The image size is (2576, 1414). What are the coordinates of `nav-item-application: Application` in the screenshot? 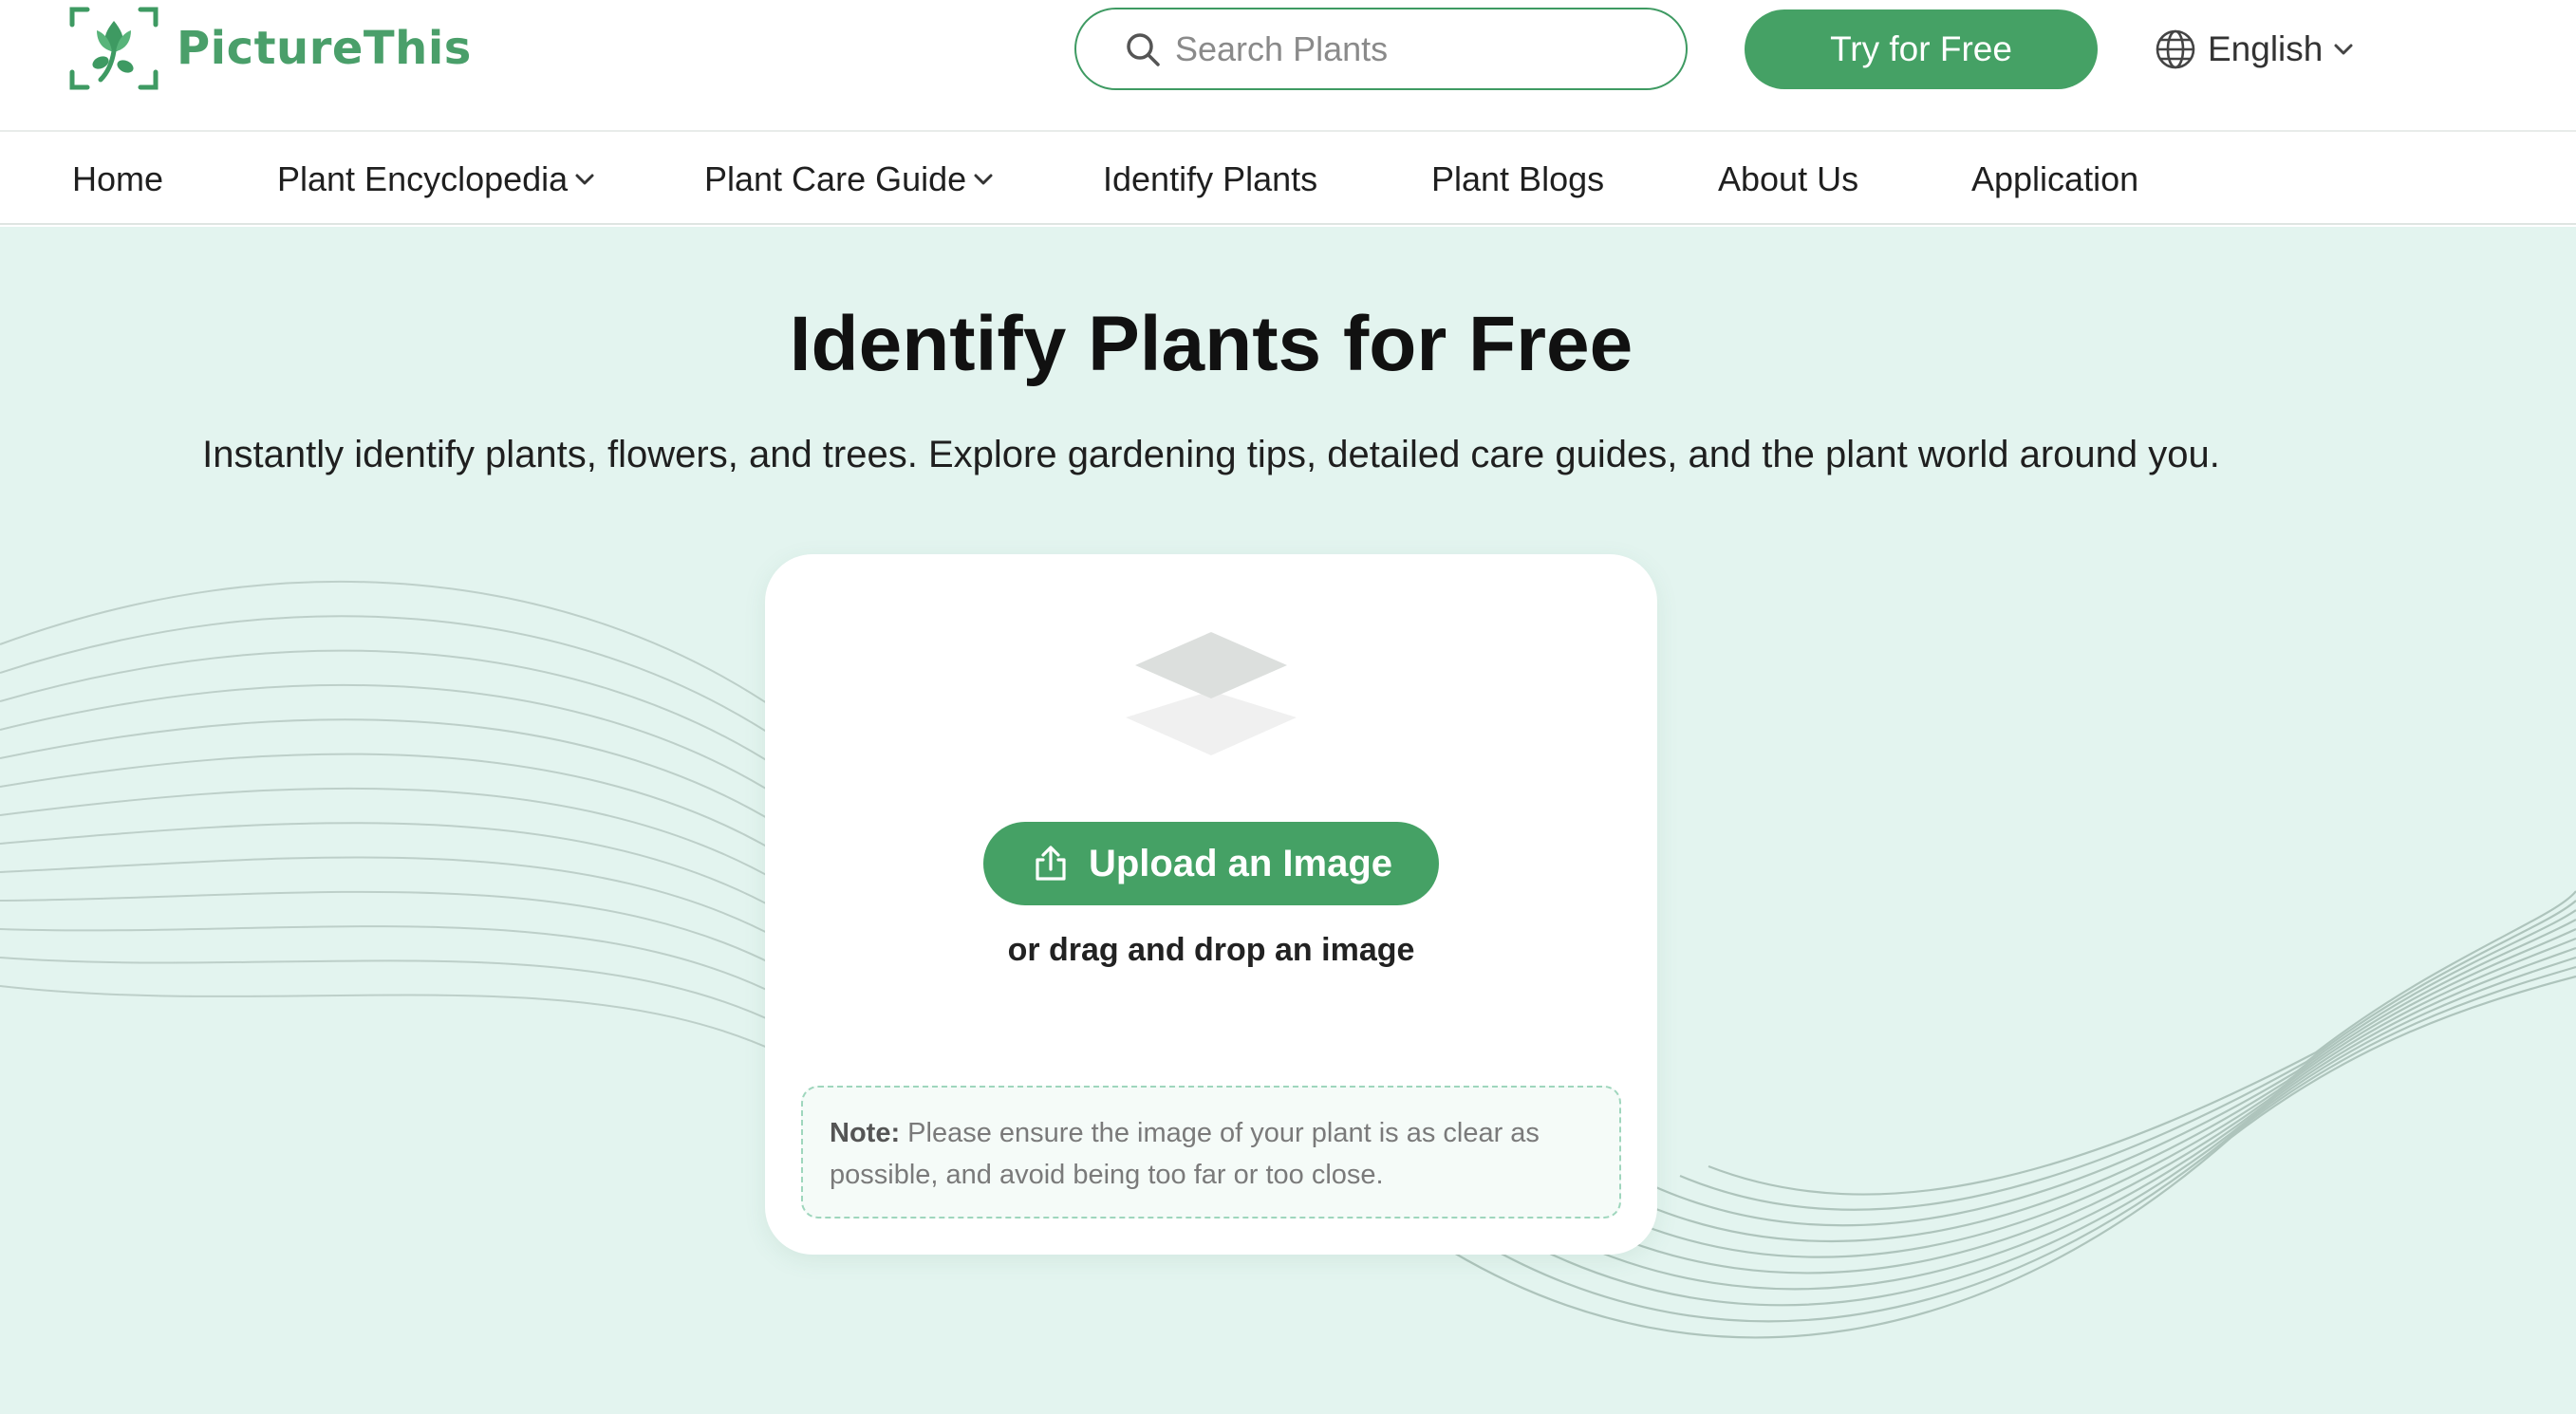 It's located at (2054, 179).